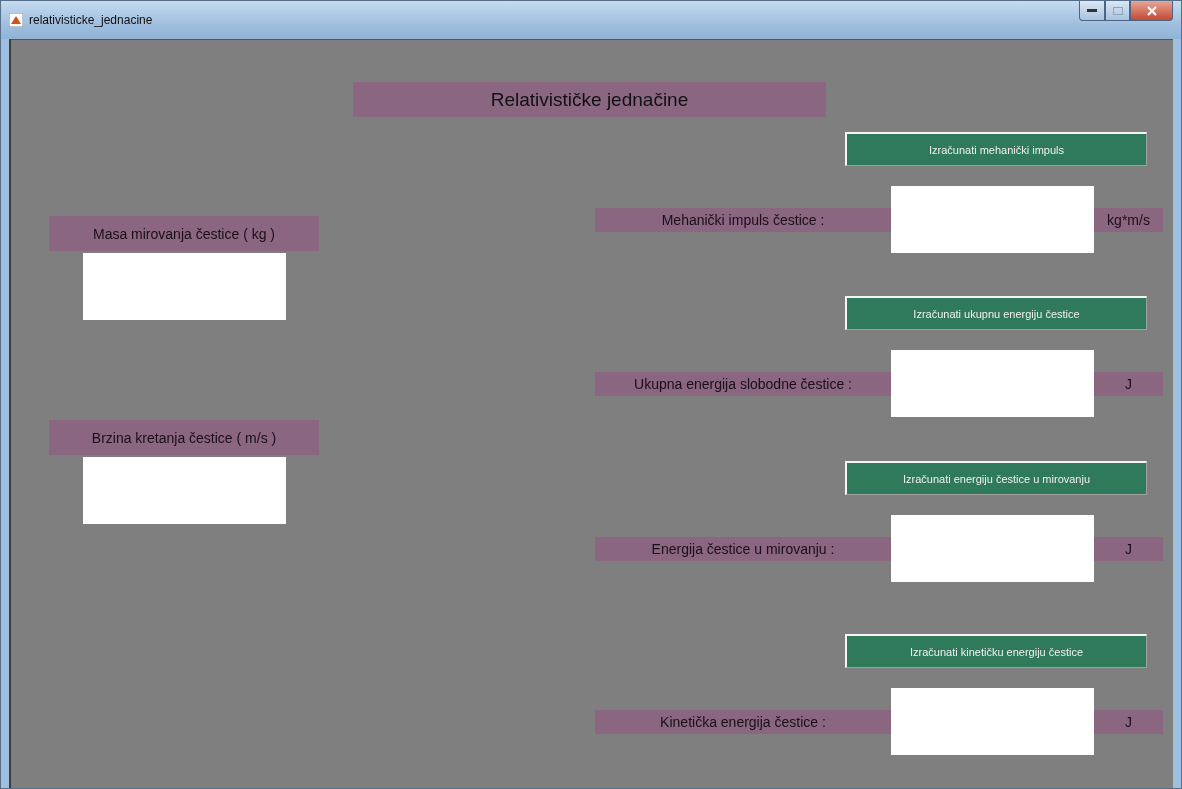 This screenshot has width=1182, height=789. What do you see at coordinates (743, 219) in the screenshot?
I see `output-label: Mehanički impuls čestice :` at bounding box center [743, 219].